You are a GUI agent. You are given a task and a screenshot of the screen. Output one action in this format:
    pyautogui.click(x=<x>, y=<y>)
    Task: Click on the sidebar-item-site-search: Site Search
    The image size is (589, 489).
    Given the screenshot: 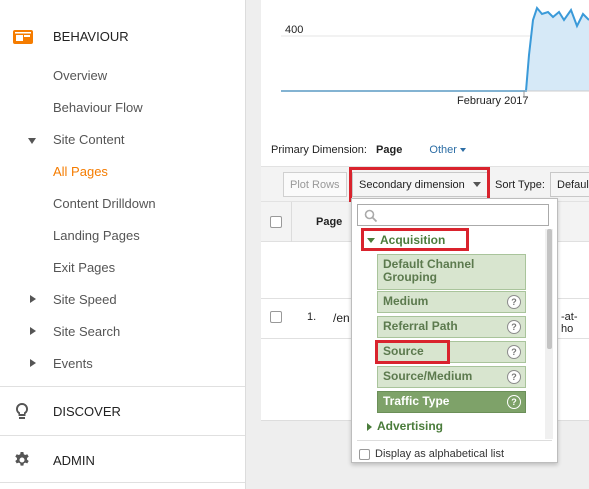 What is the action you would take?
    pyautogui.click(x=86, y=331)
    